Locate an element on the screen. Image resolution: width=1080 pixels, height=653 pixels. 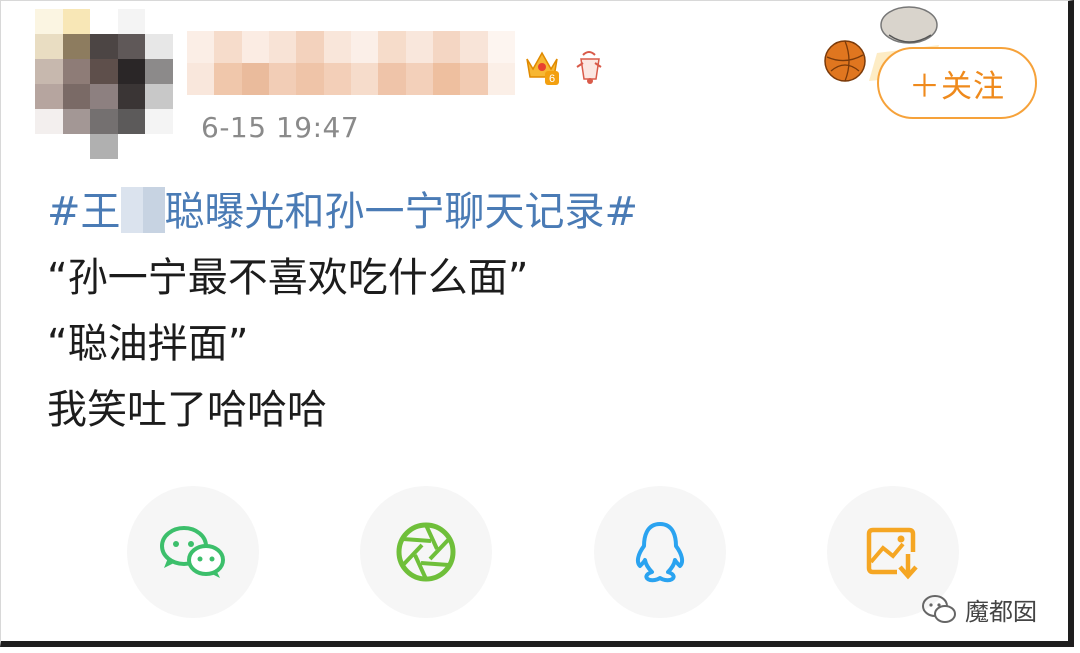
watermark: 魔都囡 is located at coordinates (979, 609).